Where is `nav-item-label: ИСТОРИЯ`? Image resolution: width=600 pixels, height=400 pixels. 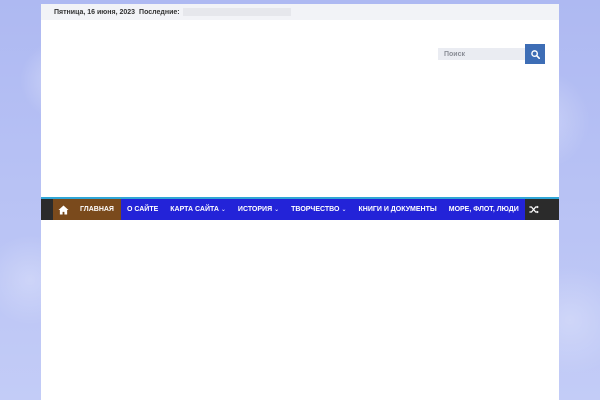 nav-item-label: ИСТОРИЯ is located at coordinates (255, 209).